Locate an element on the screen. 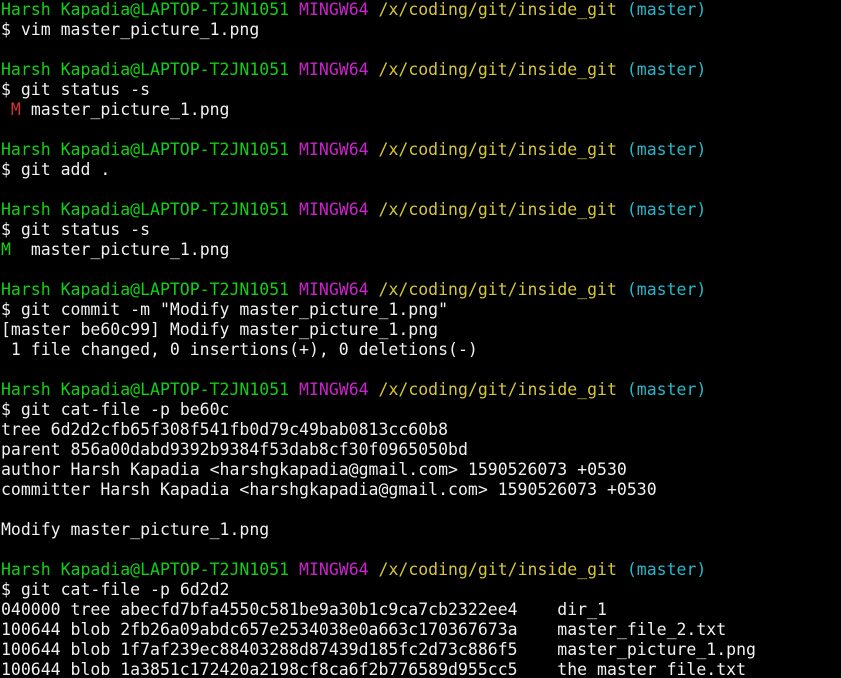 The image size is (841, 678). output-line: Modify master_picture_1.png is located at coordinates (135, 529).